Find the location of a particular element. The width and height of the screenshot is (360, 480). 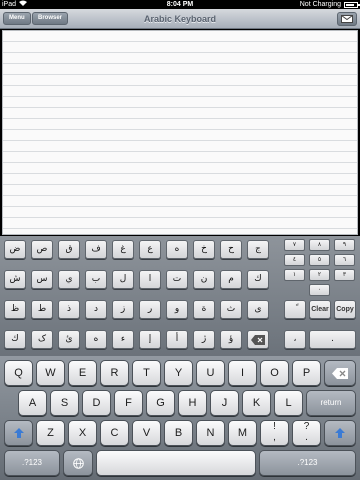

shift-icon is located at coordinates (18, 433).